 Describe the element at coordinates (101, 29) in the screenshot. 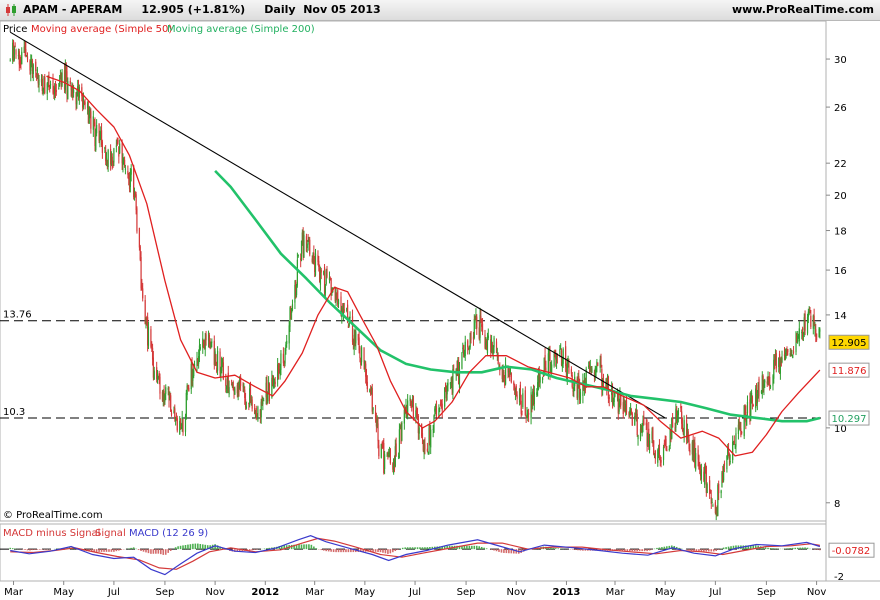

I see `legend-ma50: Moving average (Simple 50)` at that location.